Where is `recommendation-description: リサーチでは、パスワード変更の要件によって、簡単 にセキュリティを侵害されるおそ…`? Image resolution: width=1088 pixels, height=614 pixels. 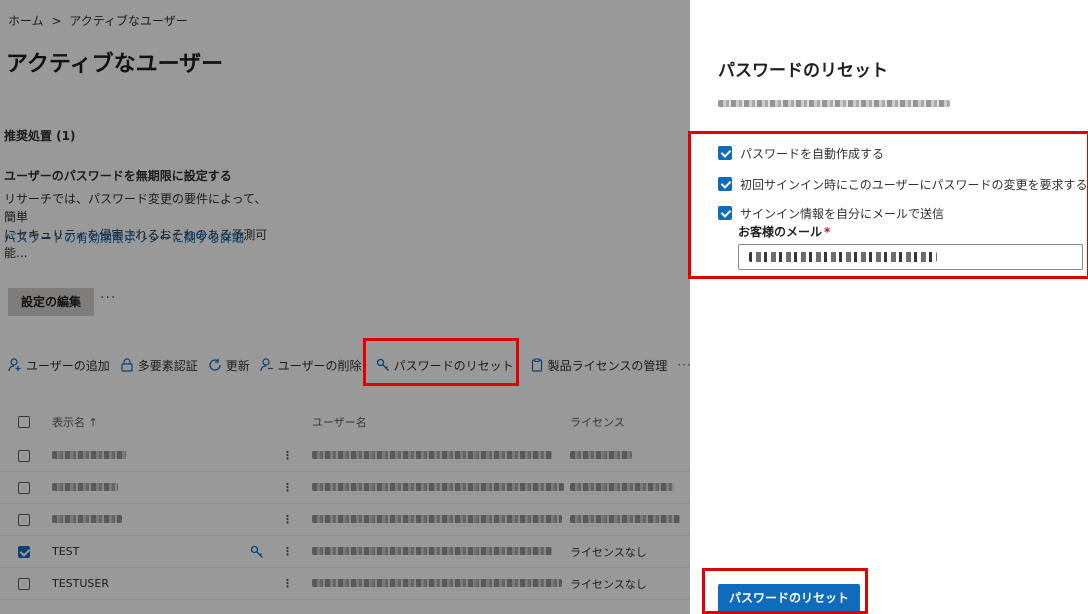
recommendation-description: リサーチでは、パスワード変更の要件によって、簡単 にセキュリティを侵害されるおそ… is located at coordinates (139, 226).